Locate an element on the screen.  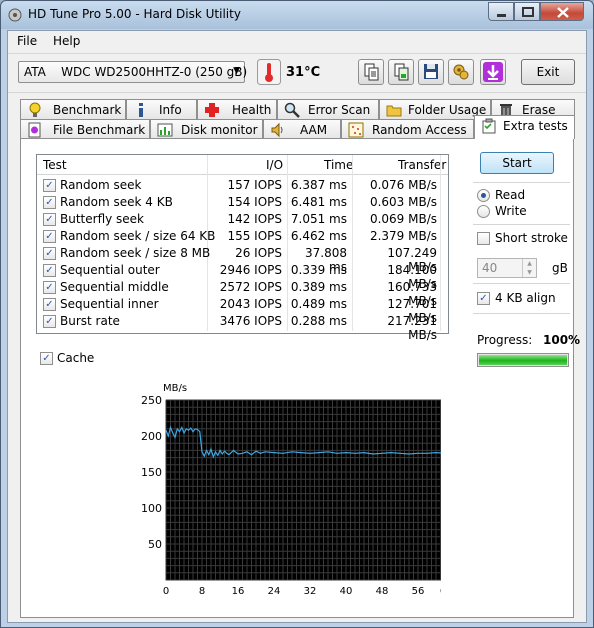
row-io: 2043 IOPS is located at coordinates (250, 304).